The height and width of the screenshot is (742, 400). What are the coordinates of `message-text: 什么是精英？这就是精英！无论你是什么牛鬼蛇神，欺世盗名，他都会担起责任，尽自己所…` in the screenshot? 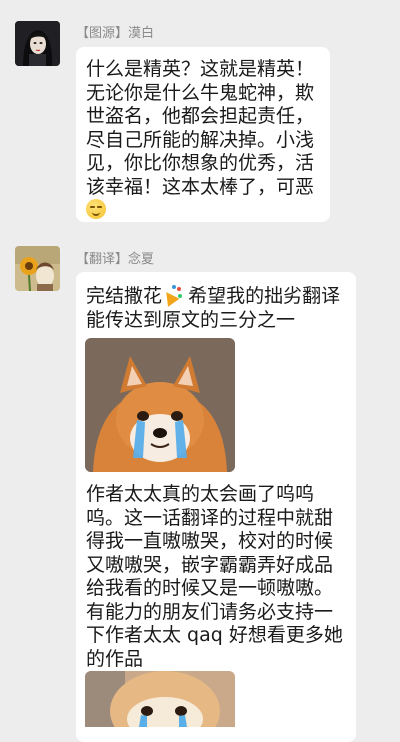 It's located at (200, 128).